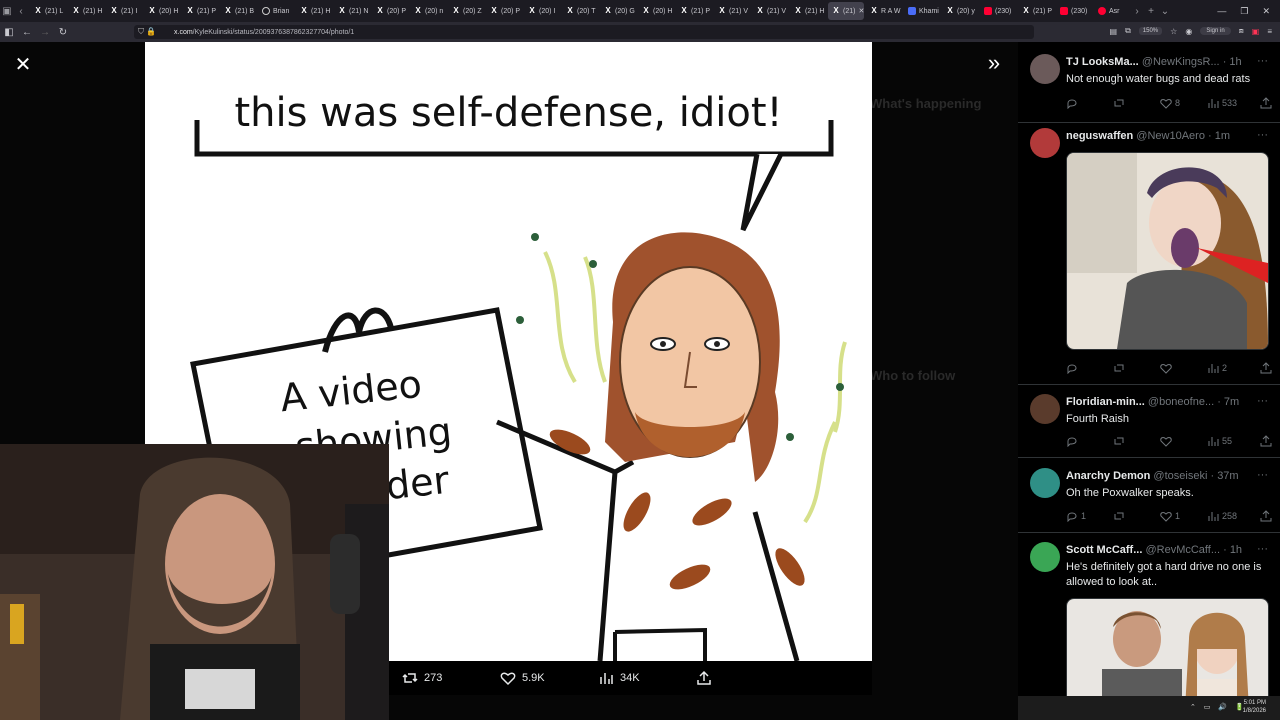 The height and width of the screenshot is (720, 1280). I want to click on views-button: 2, so click(1217, 368).